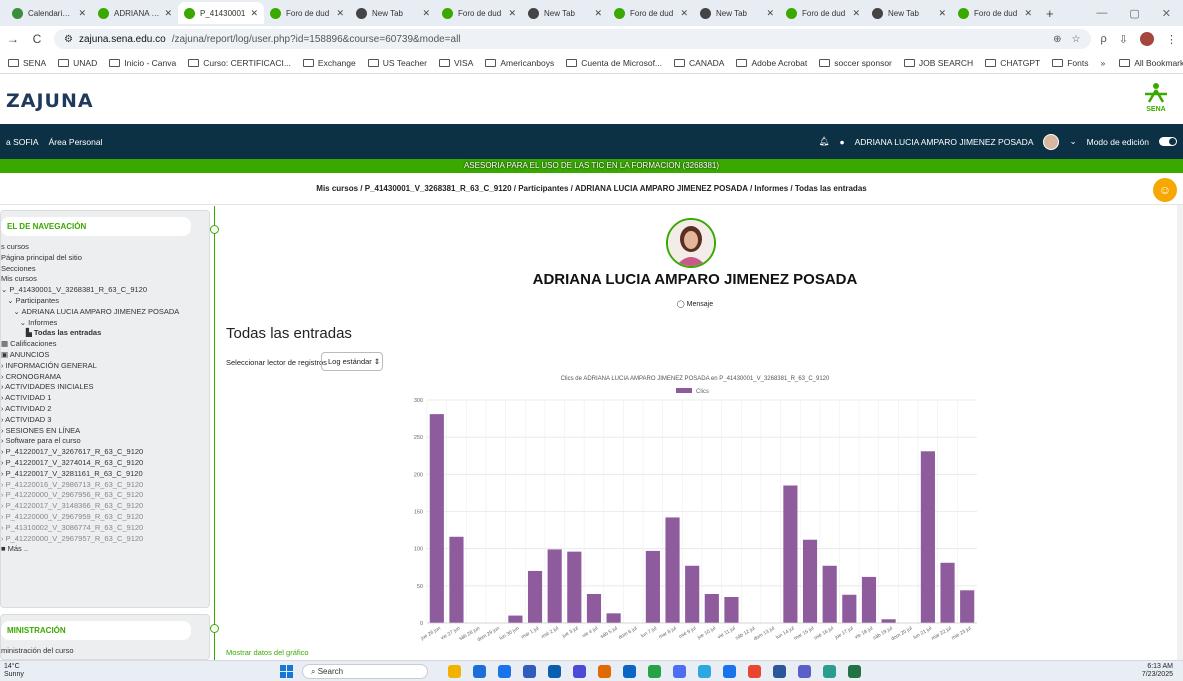 This screenshot has height=681, width=1183. What do you see at coordinates (1072, 141) in the screenshot?
I see `chevron-down-icon: ⌄` at bounding box center [1072, 141].